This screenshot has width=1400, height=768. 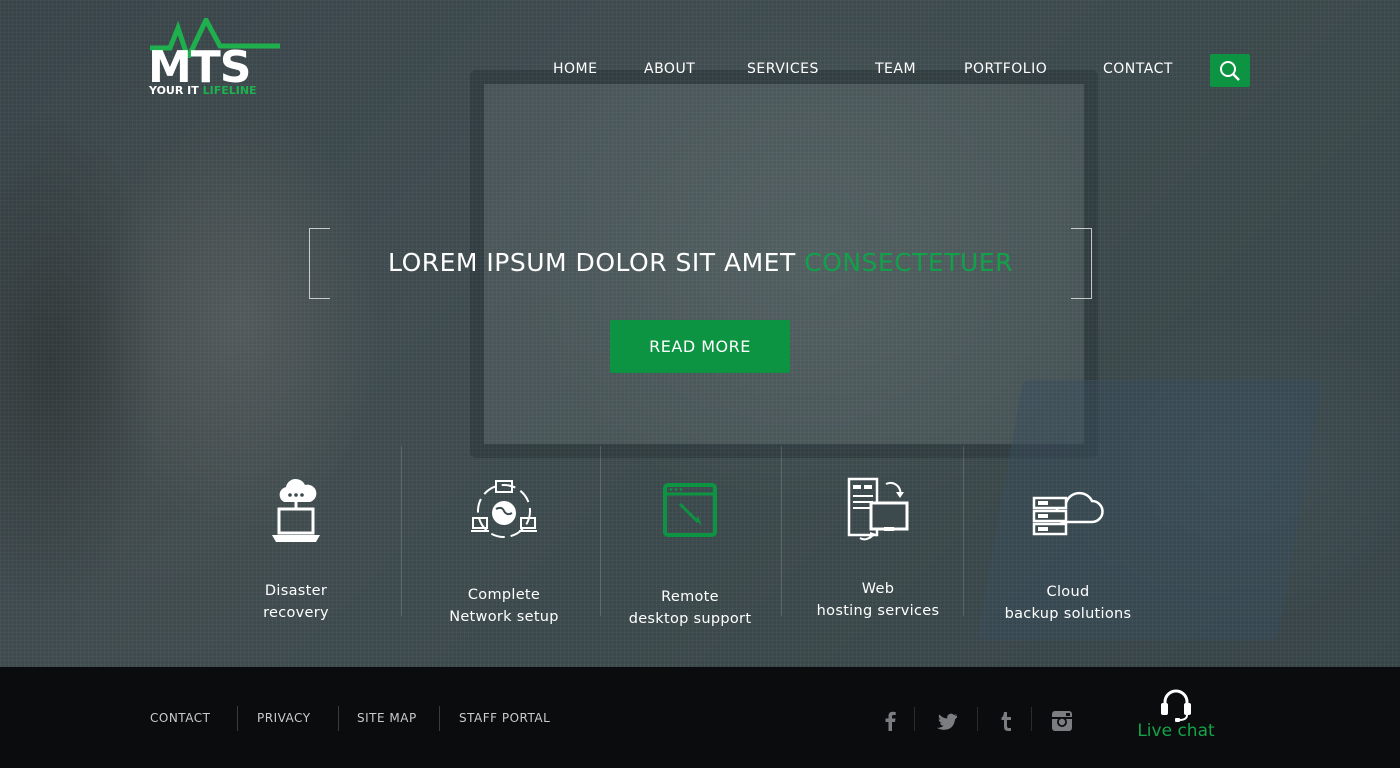 What do you see at coordinates (504, 555) in the screenshot?
I see `service-network-setup: Complete Network setup` at bounding box center [504, 555].